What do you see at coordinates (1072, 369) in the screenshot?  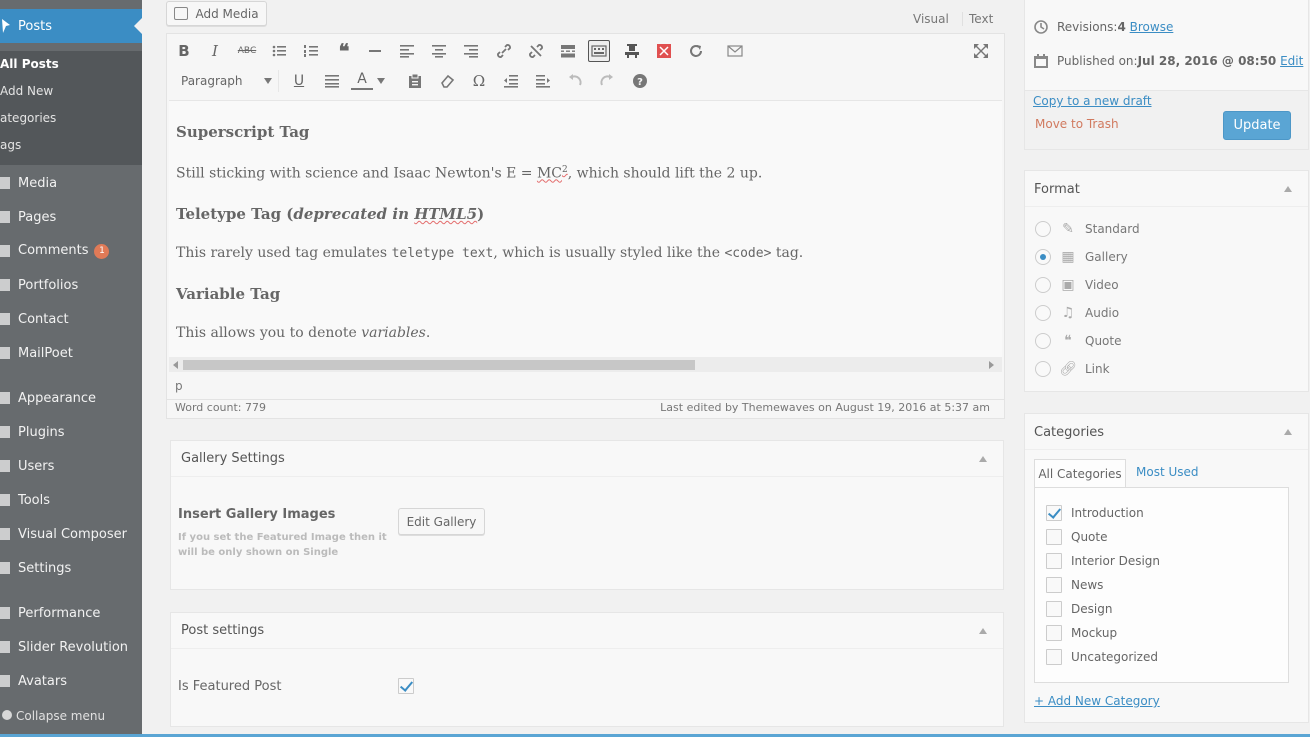 I see `format-option-link: 🔗︎ Link` at bounding box center [1072, 369].